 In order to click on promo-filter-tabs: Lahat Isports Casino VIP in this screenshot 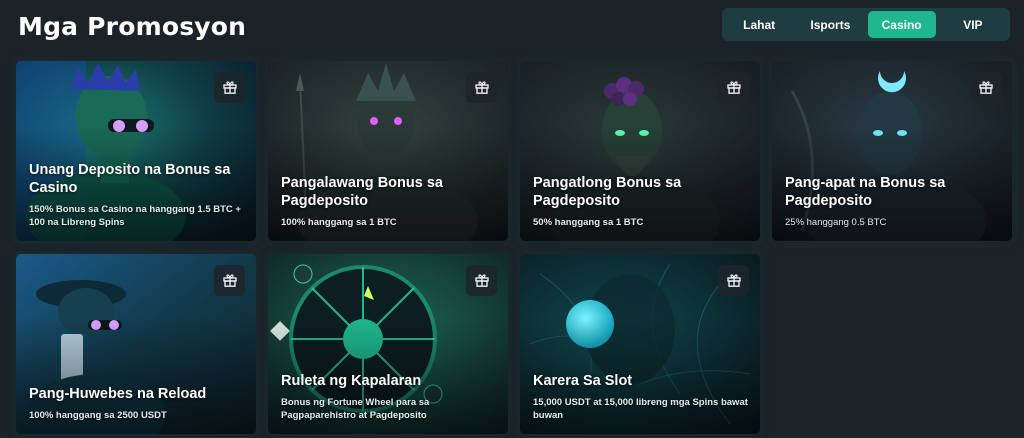, I will do `click(866, 24)`.